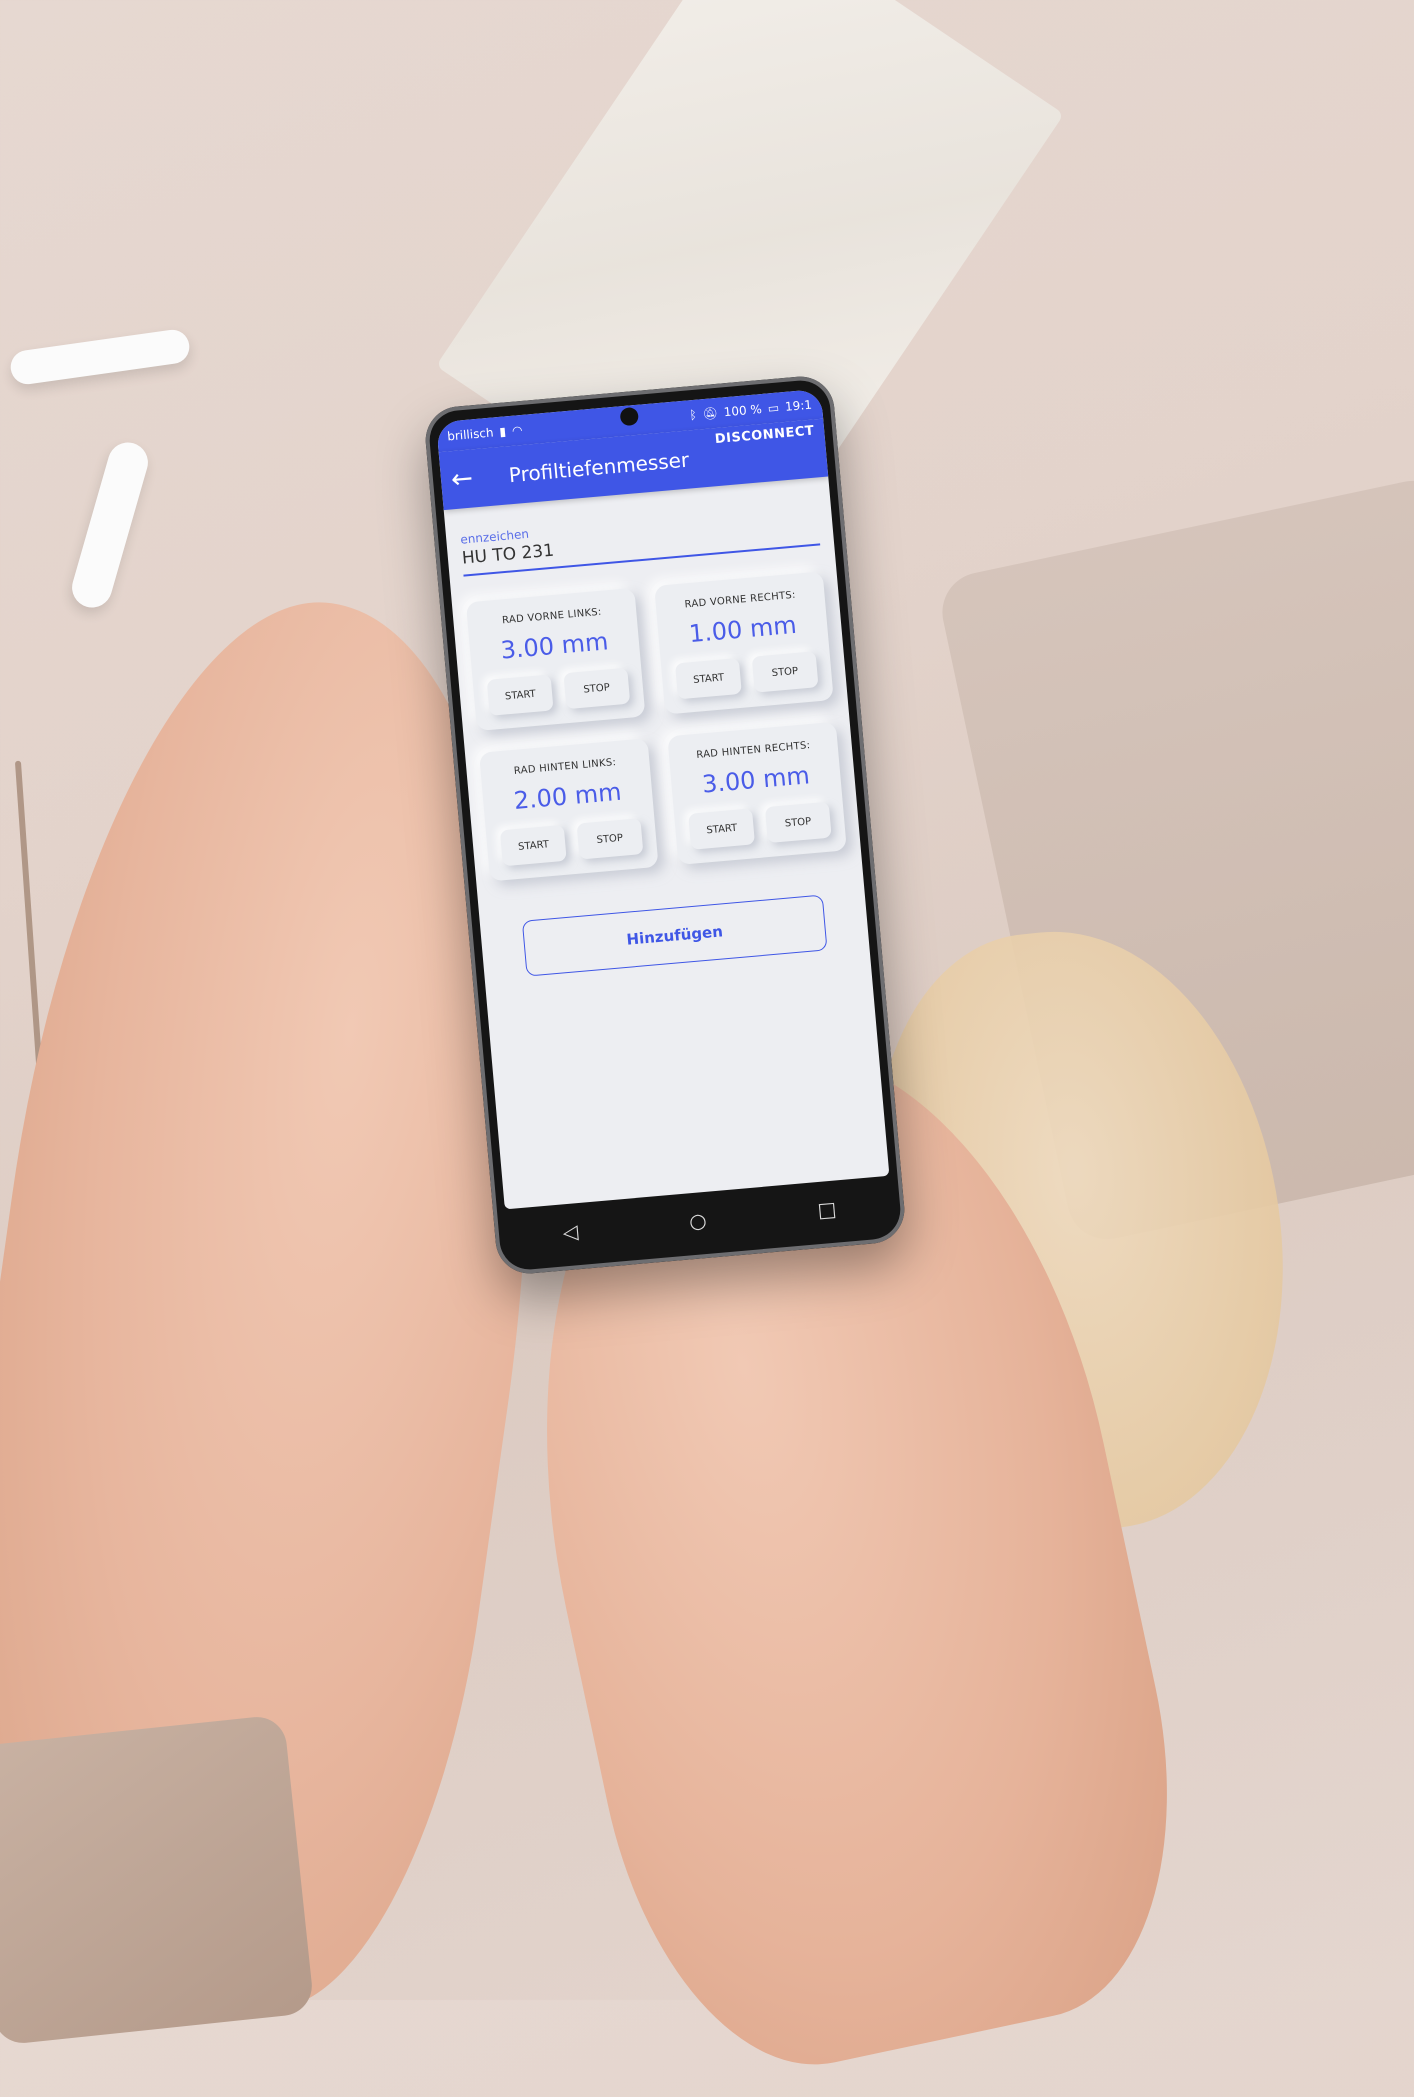  What do you see at coordinates (468, 478) in the screenshot?
I see `back-arrow-icon: ←` at bounding box center [468, 478].